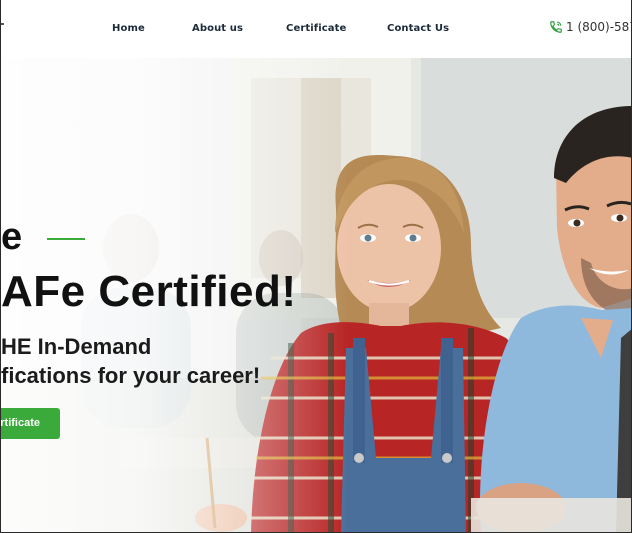 Image resolution: width=632 pixels, height=533 pixels. What do you see at coordinates (128, 28) in the screenshot?
I see `nav-home-link: Home` at bounding box center [128, 28].